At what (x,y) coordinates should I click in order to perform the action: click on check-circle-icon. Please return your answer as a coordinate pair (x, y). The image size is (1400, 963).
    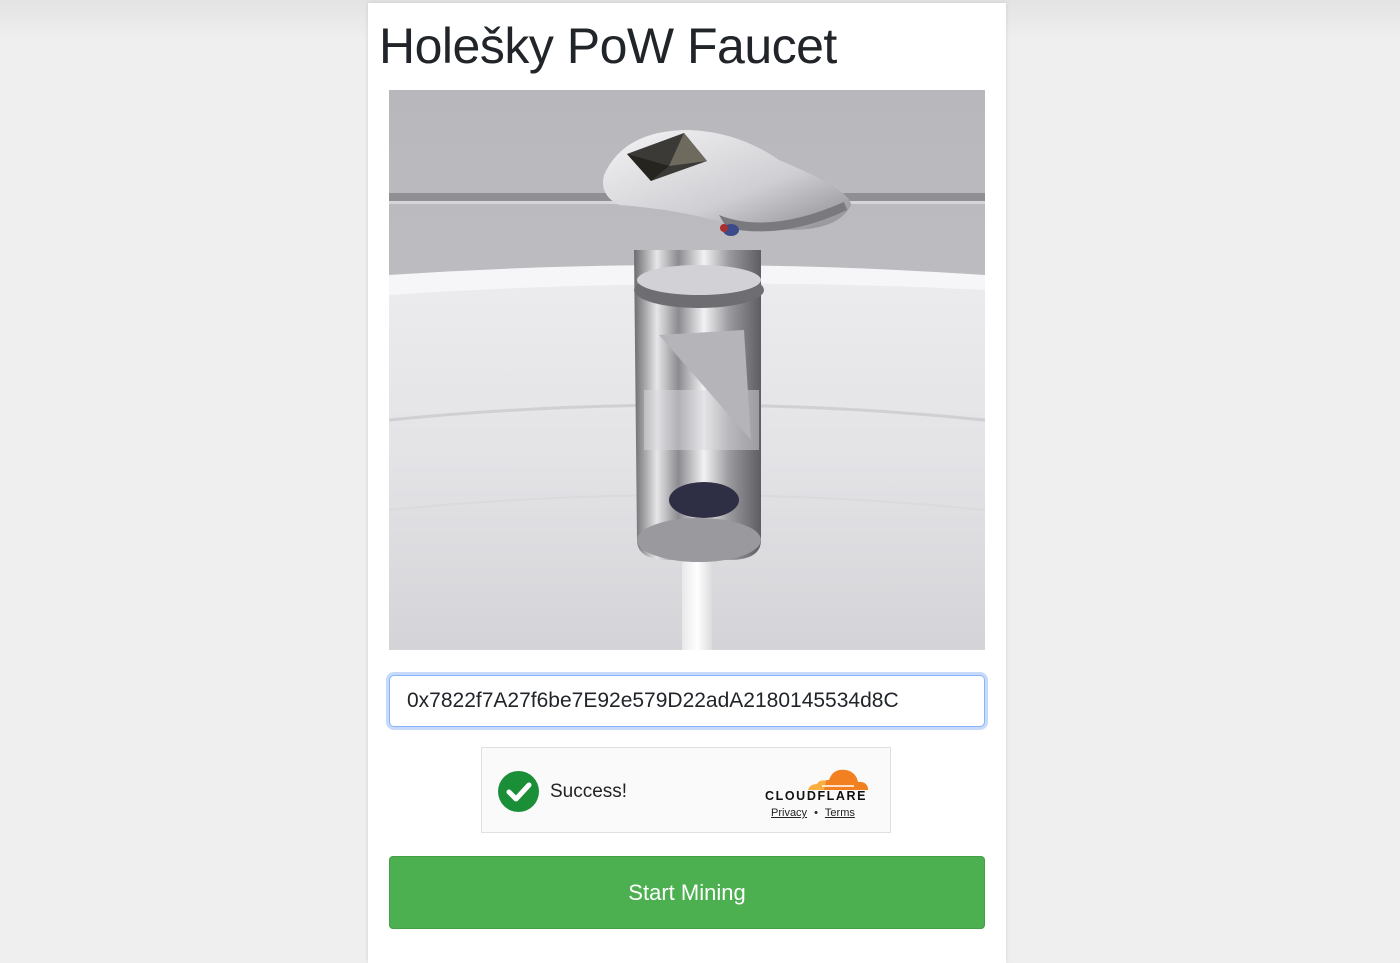
    Looking at the image, I should click on (518, 791).